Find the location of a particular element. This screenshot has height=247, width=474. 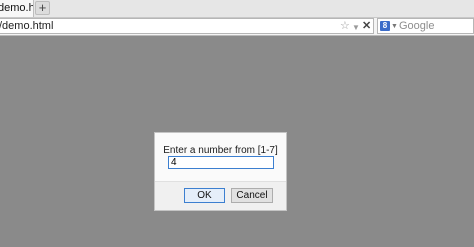

star-icon: ☆ is located at coordinates (345, 26).